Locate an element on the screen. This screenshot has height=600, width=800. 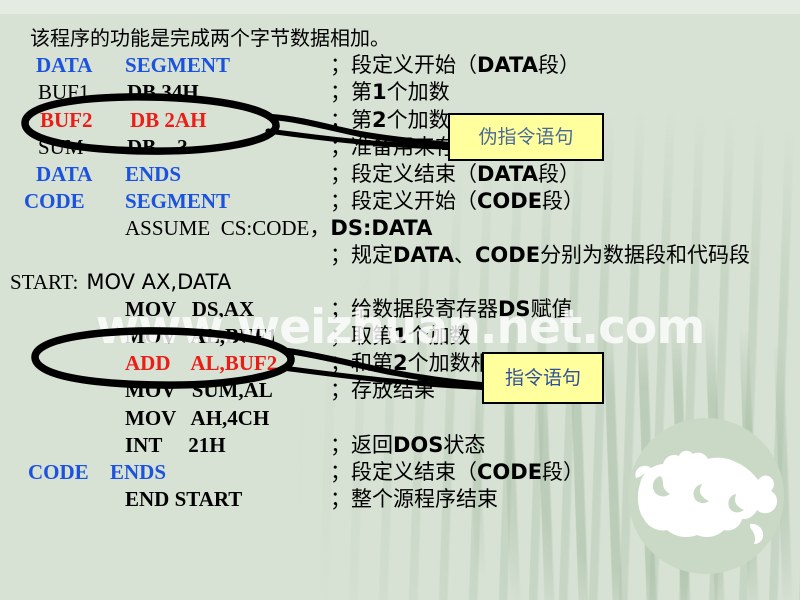
code-comment-3: ；第2个加数 is located at coordinates (390, 120).